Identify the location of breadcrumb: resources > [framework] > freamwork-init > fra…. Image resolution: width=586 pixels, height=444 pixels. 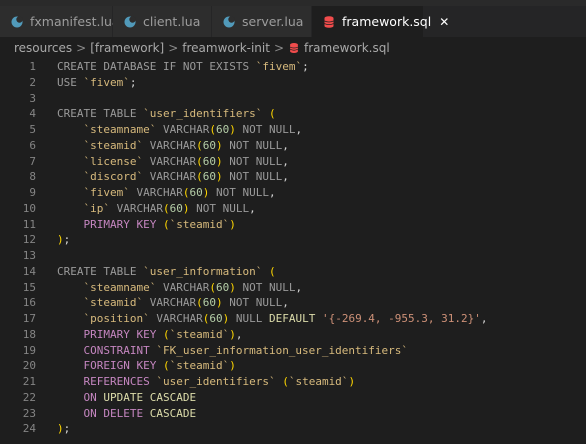
(293, 48).